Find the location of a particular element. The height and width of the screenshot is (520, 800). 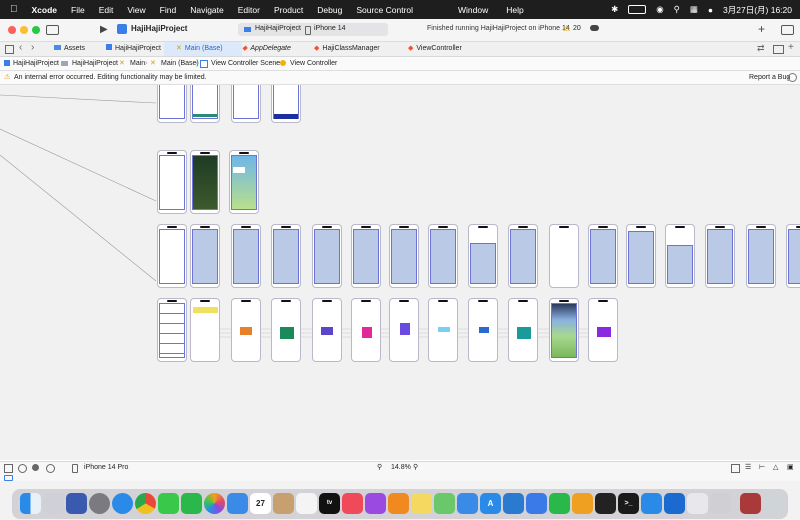

menu-app-name: Xcode is located at coordinates (45, 10).